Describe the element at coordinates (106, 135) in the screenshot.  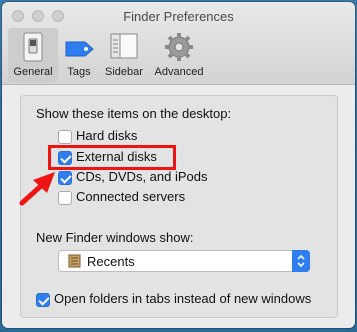
I see `hard-disks-label: Hard disks` at that location.